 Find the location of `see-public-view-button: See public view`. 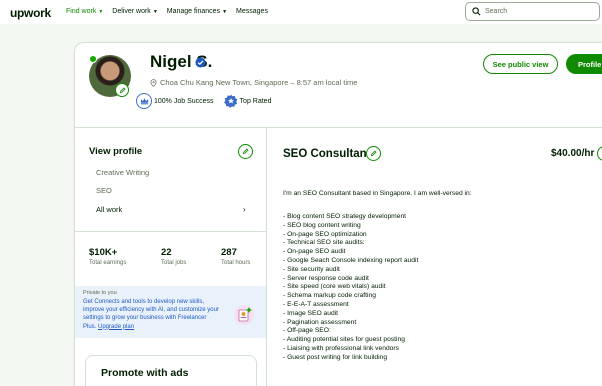

see-public-view-button: See public view is located at coordinates (520, 64).